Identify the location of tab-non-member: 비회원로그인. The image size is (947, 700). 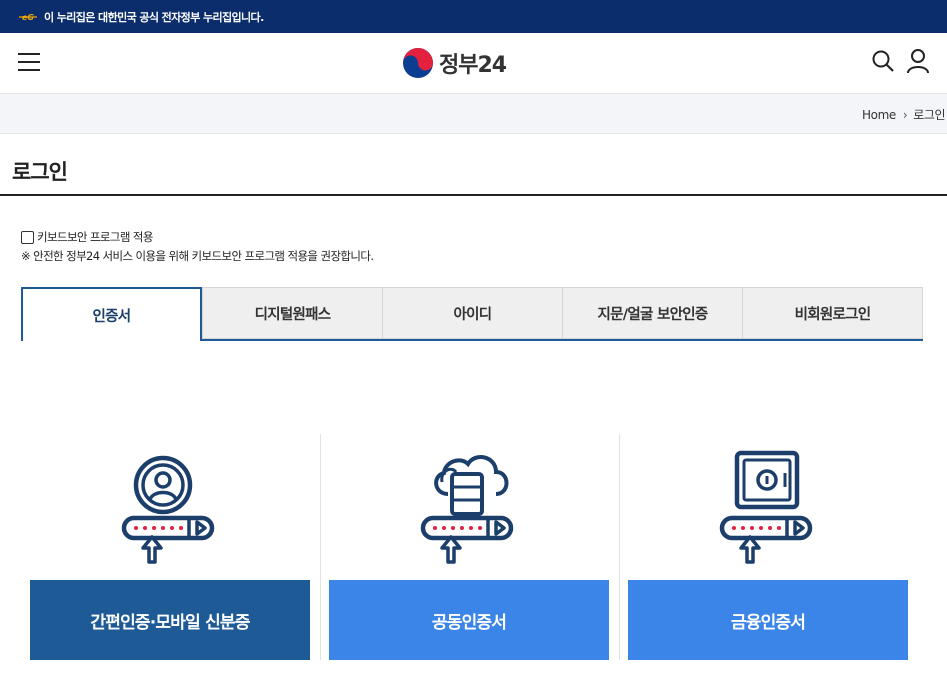
(832, 313).